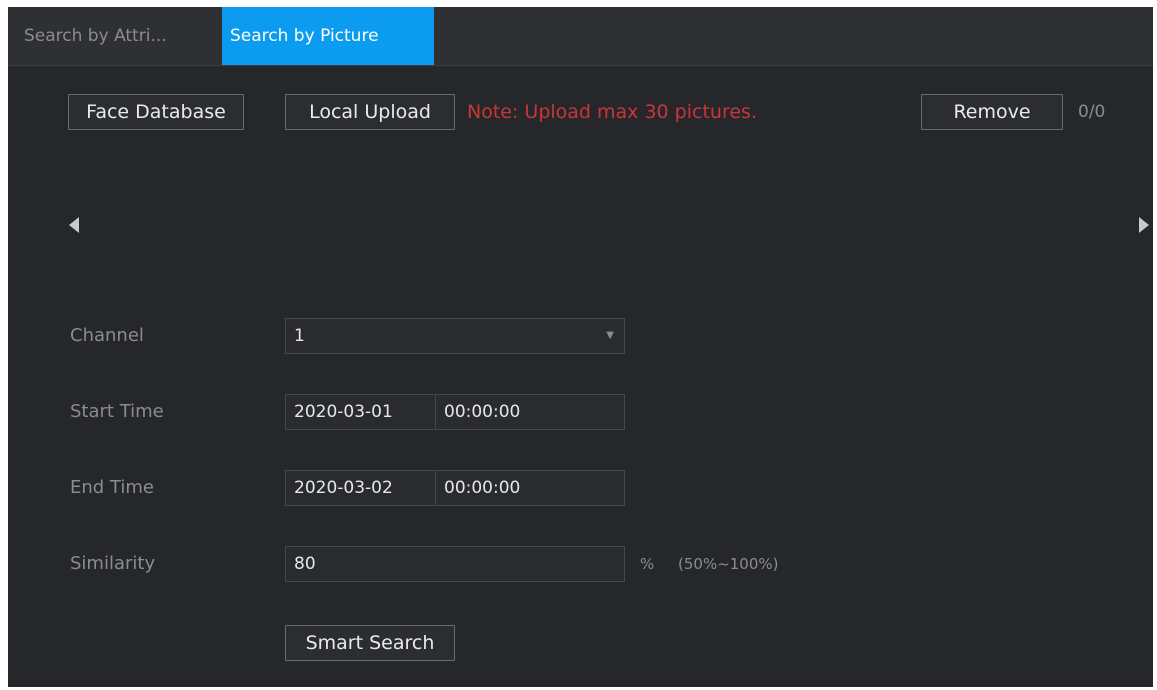 The height and width of the screenshot is (690, 1157). What do you see at coordinates (992, 112) in the screenshot?
I see `remove-button: Remove` at bounding box center [992, 112].